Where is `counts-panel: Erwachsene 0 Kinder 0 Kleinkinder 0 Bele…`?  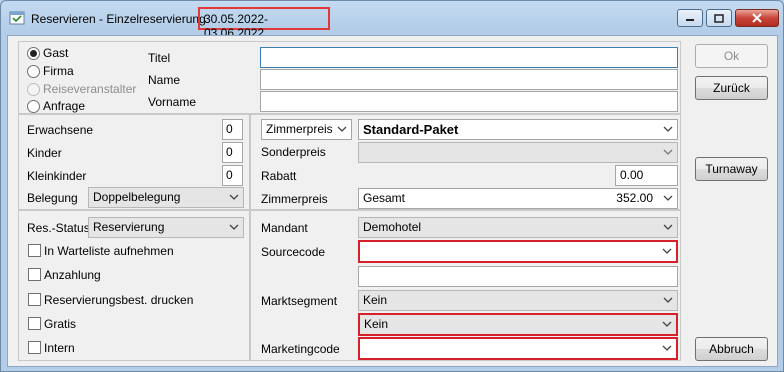 counts-panel: Erwachsene 0 Kinder 0 Kleinkinder 0 Bele… is located at coordinates (134, 162).